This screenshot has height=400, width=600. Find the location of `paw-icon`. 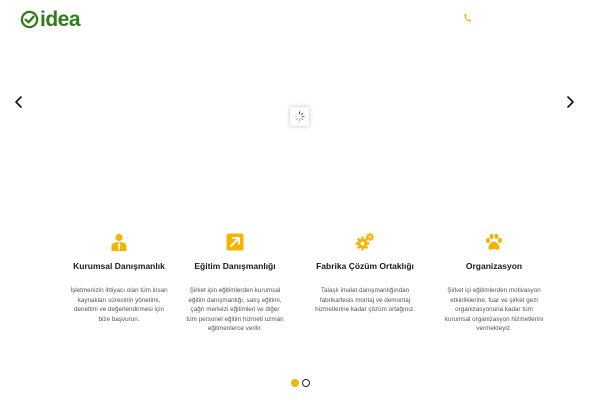

paw-icon is located at coordinates (494, 242).